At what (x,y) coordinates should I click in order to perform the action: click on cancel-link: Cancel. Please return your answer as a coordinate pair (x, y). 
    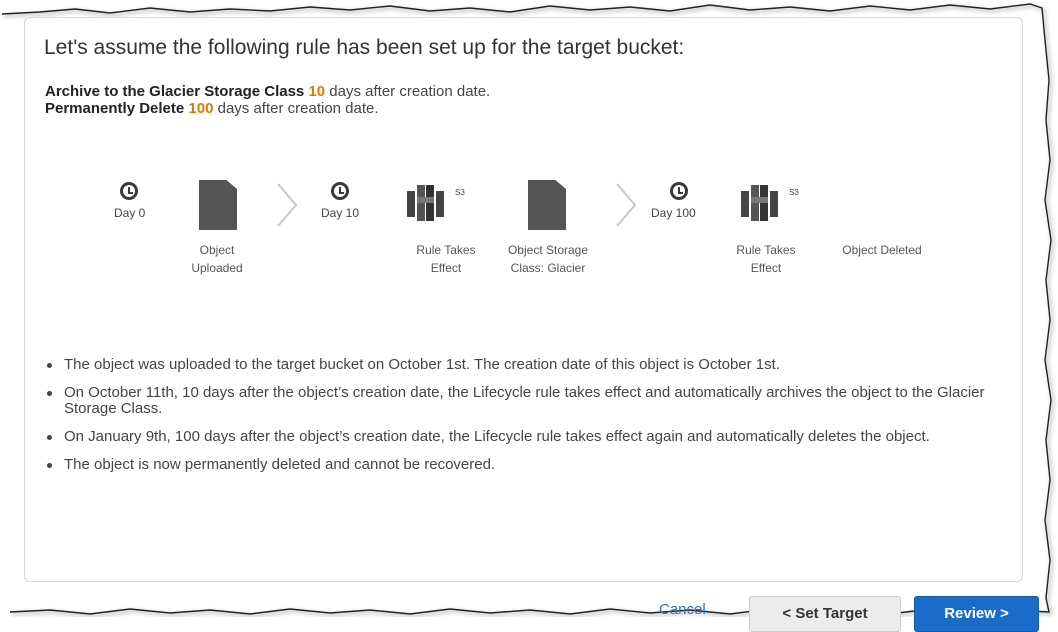
    Looking at the image, I should click on (682, 610).